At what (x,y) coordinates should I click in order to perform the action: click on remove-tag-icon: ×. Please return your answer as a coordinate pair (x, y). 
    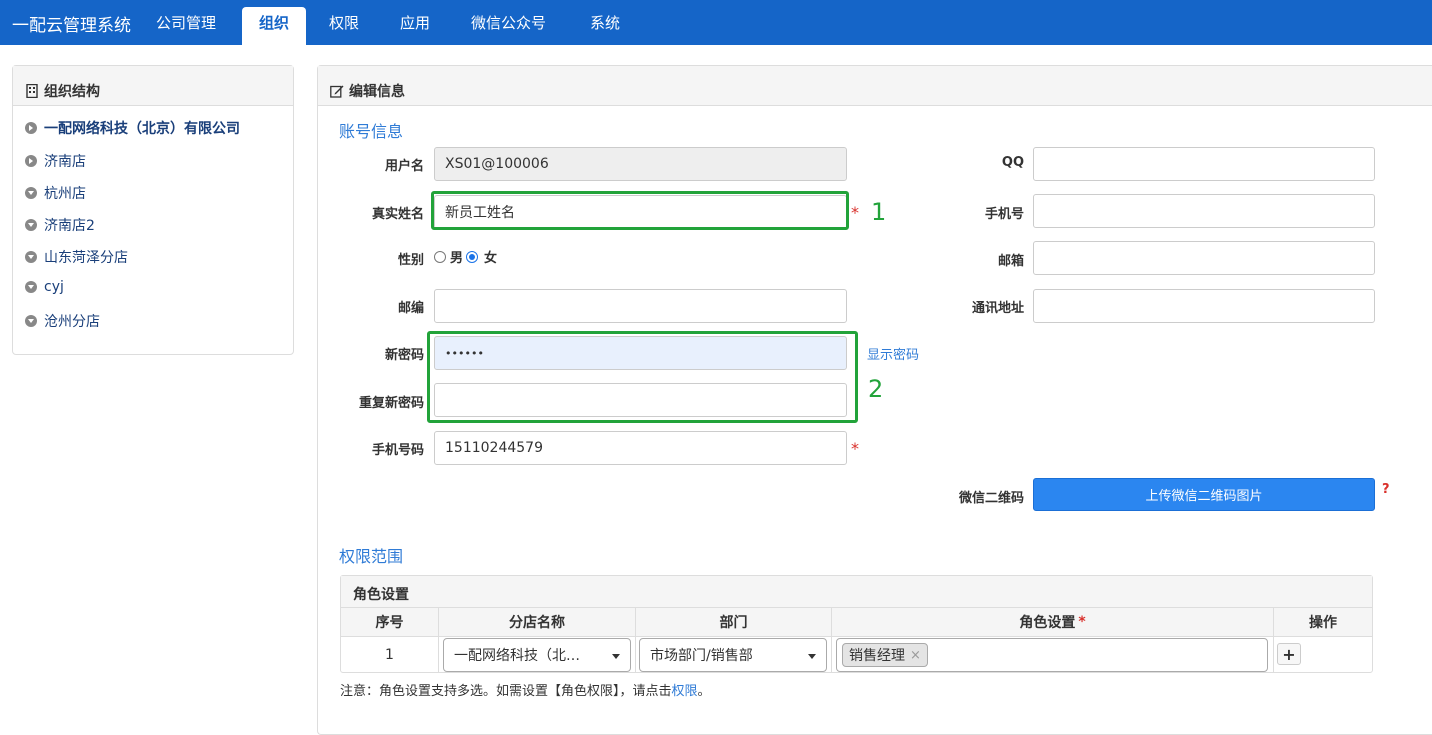
    Looking at the image, I should click on (915, 655).